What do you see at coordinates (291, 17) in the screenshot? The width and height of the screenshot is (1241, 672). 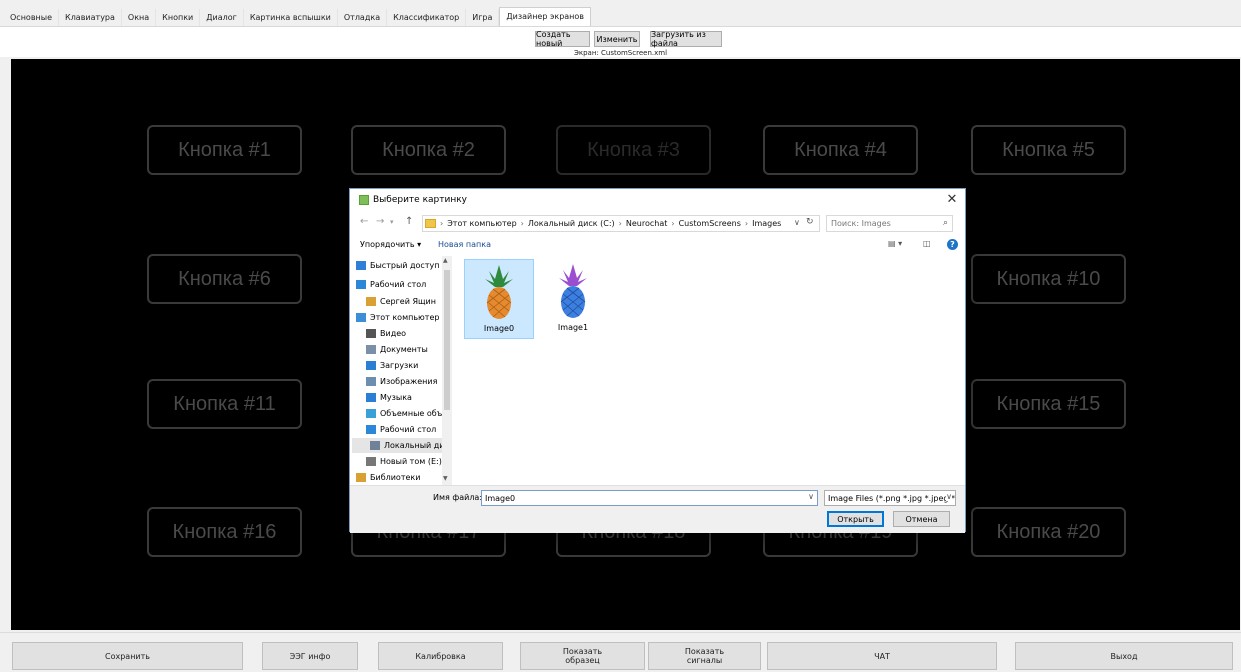 I see `tab-flash-picture: Картинка вспышки` at bounding box center [291, 17].